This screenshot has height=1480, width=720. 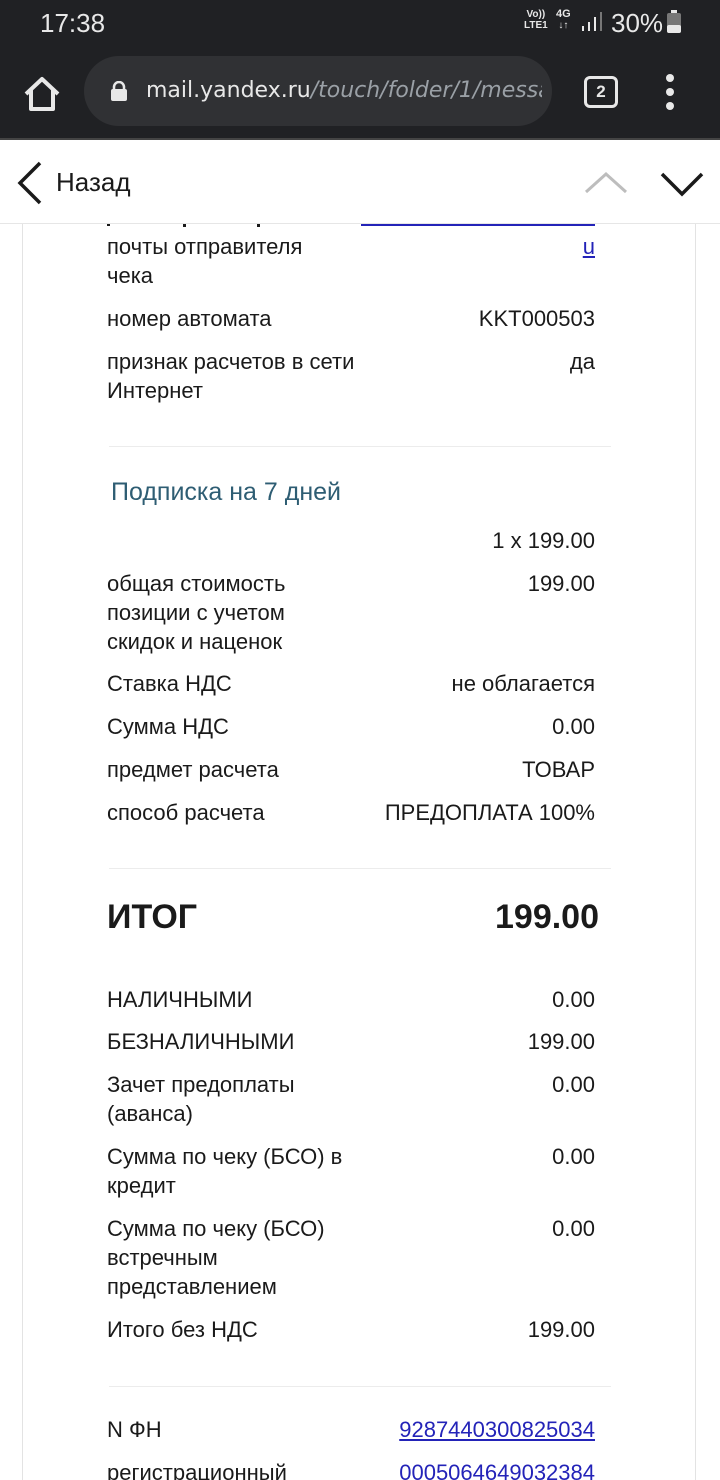 I want to click on url-text: mail.yandex.ru/touch/folder/1/message/, so click(x=344, y=90).